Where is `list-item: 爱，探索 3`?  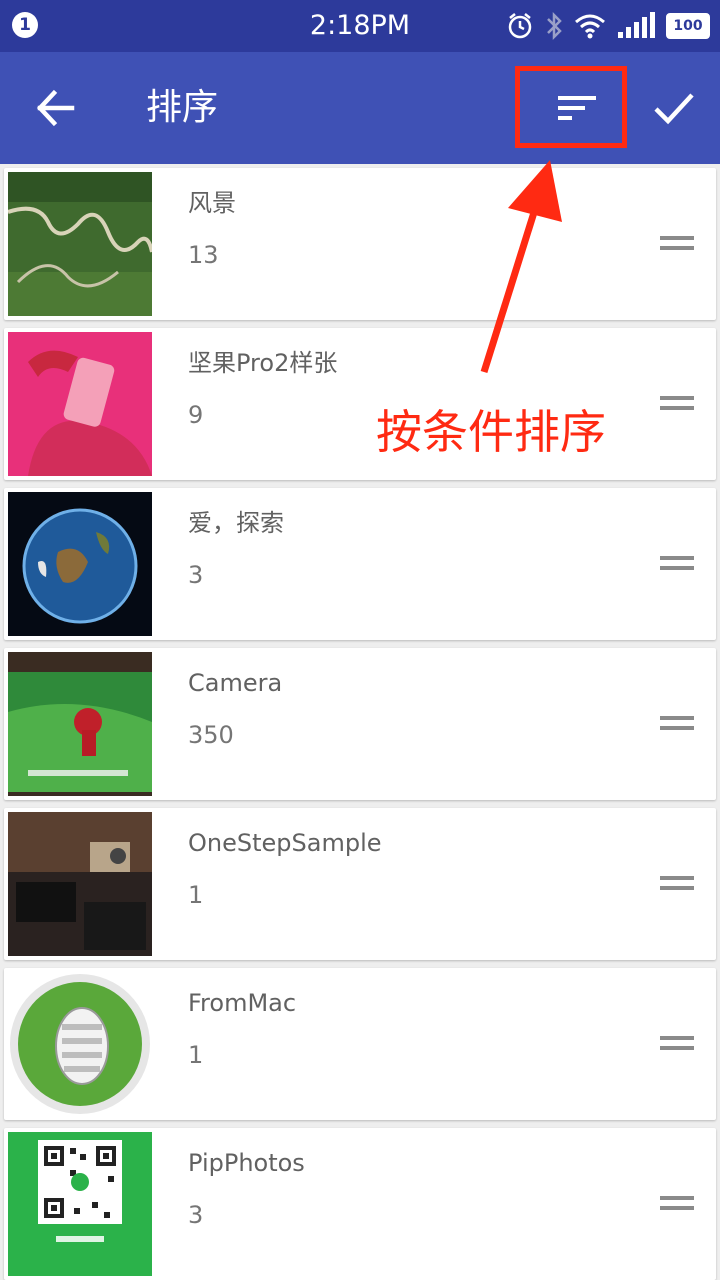 list-item: 爱，探索 3 is located at coordinates (360, 564).